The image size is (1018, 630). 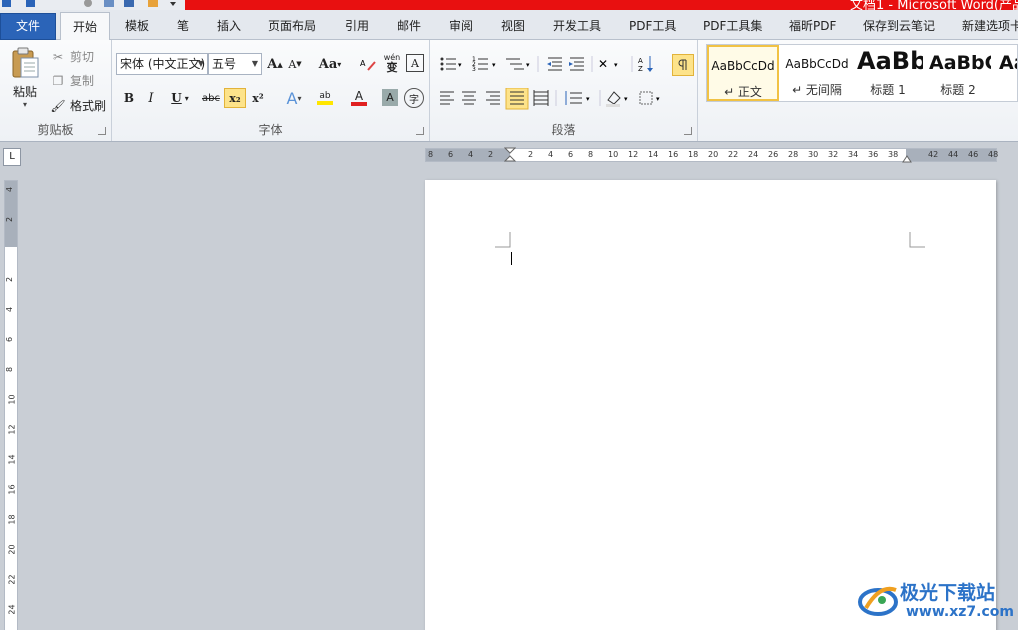 What do you see at coordinates (907, 158) in the screenshot?
I see `right-indent-marker-icon` at bounding box center [907, 158].